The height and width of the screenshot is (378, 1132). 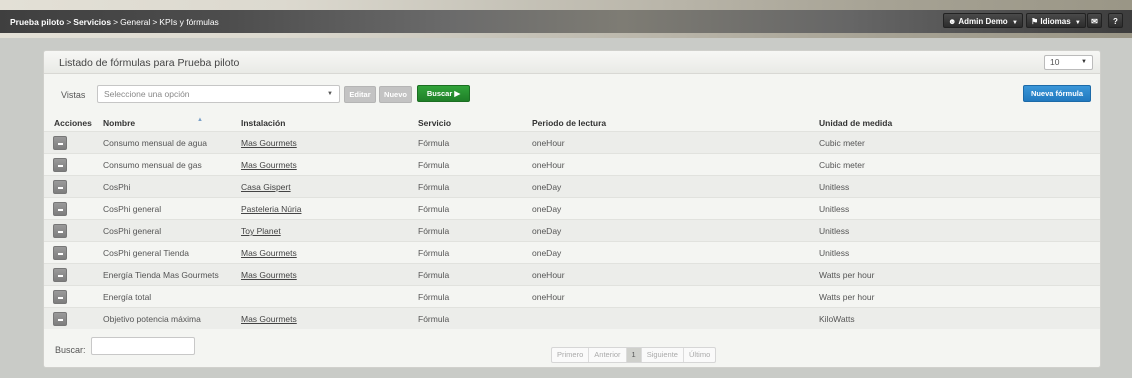 I want to click on pager-last: Último, so click(x=699, y=355).